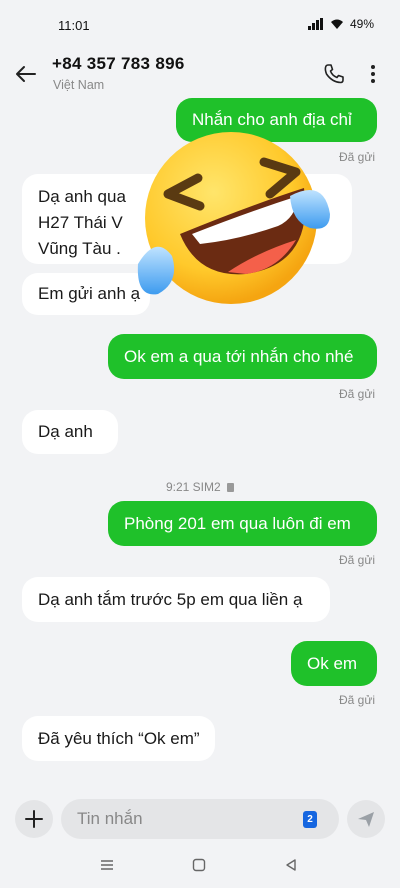 The image size is (400, 888). I want to click on arrow-left-icon, so click(26, 74).